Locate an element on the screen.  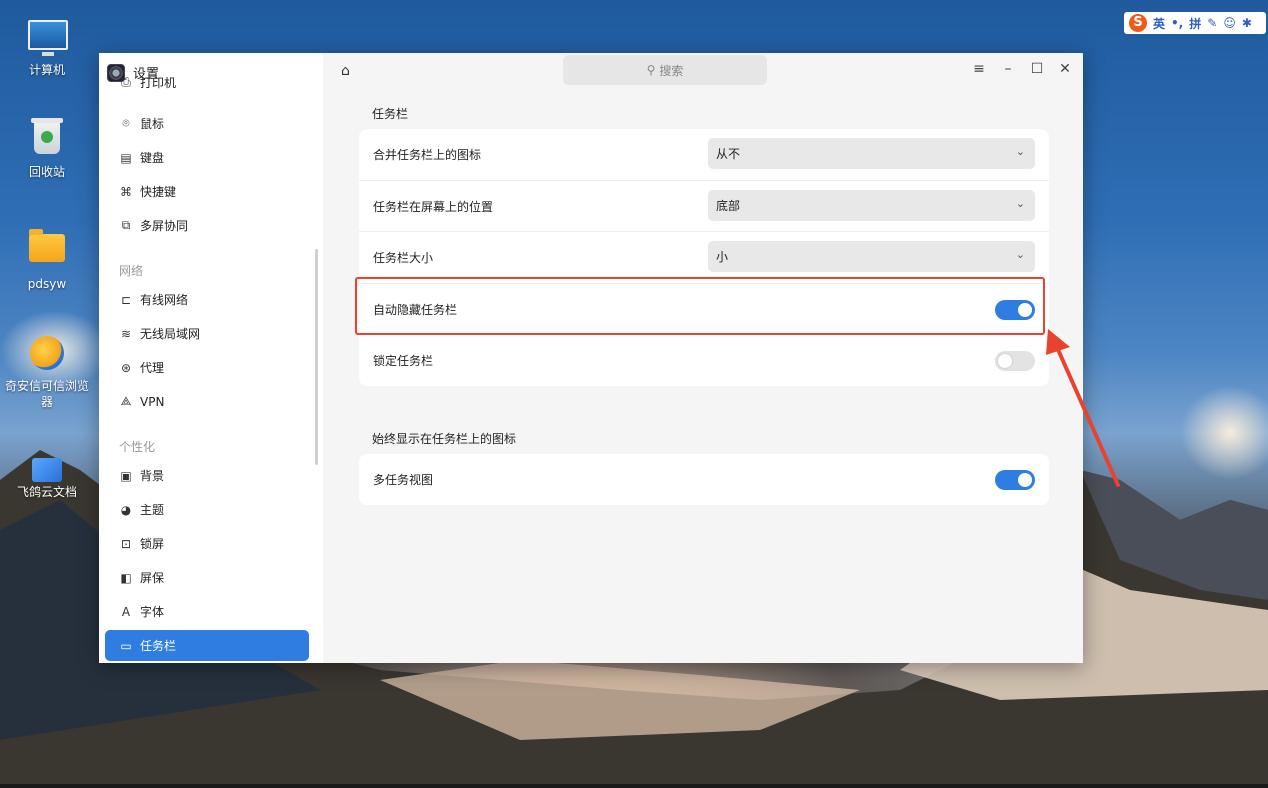
sidebar-item-label: 主题 is located at coordinates (152, 510).